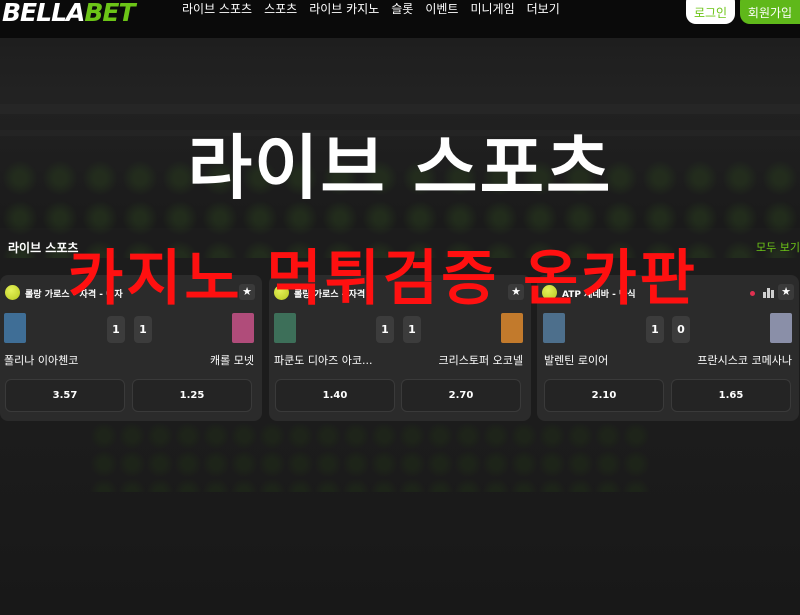  I want to click on away-player-name: 프란시스코 코메사나, so click(744, 360).